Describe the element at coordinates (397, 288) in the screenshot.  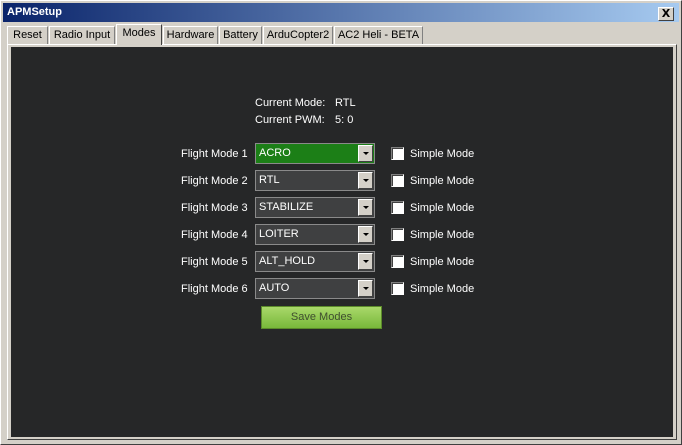
I see `simple-mode-6-checkbox` at that location.